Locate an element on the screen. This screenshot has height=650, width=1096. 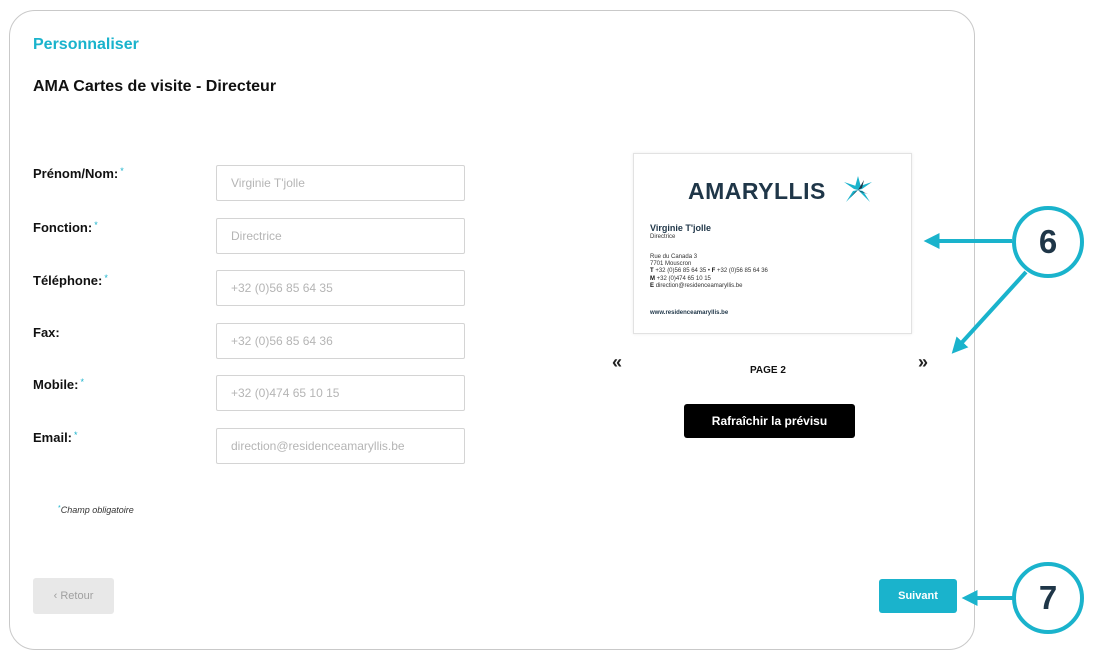
annotation-arrows is located at coordinates (975, 419).